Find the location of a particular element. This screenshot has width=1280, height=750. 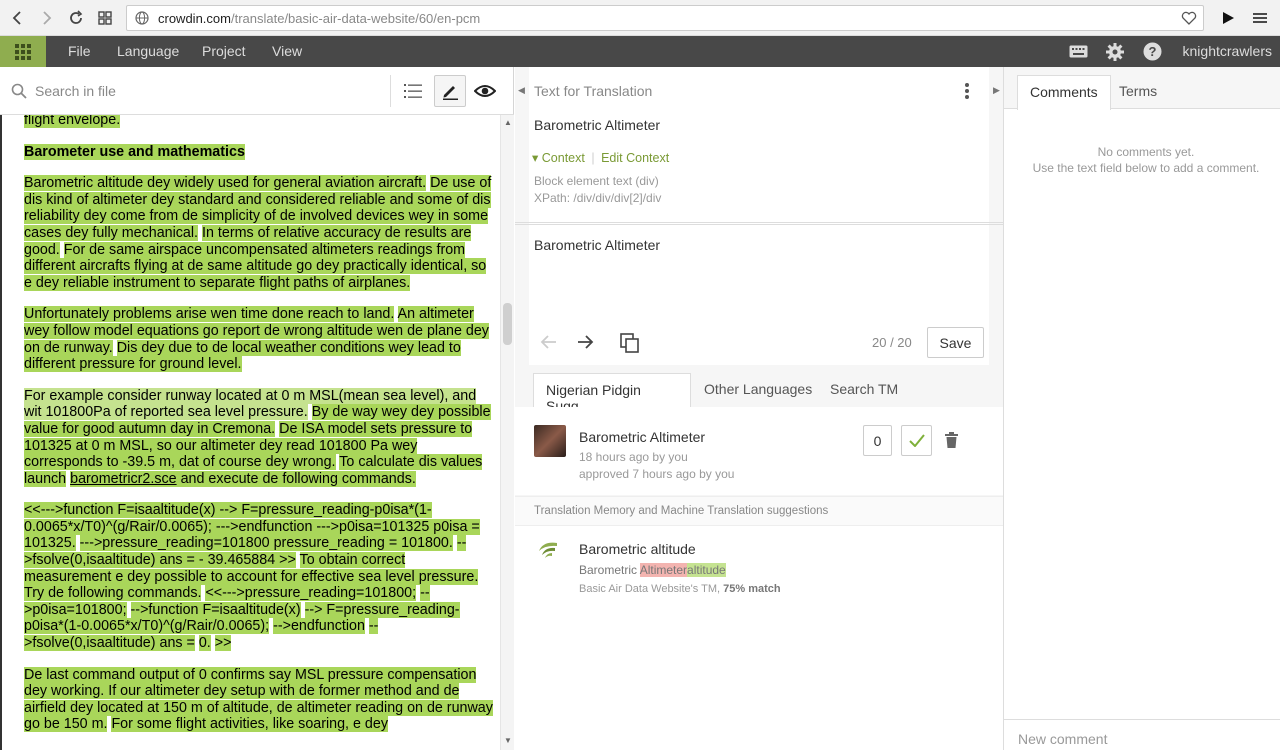

browser-menu-icon is located at coordinates (1260, 18).